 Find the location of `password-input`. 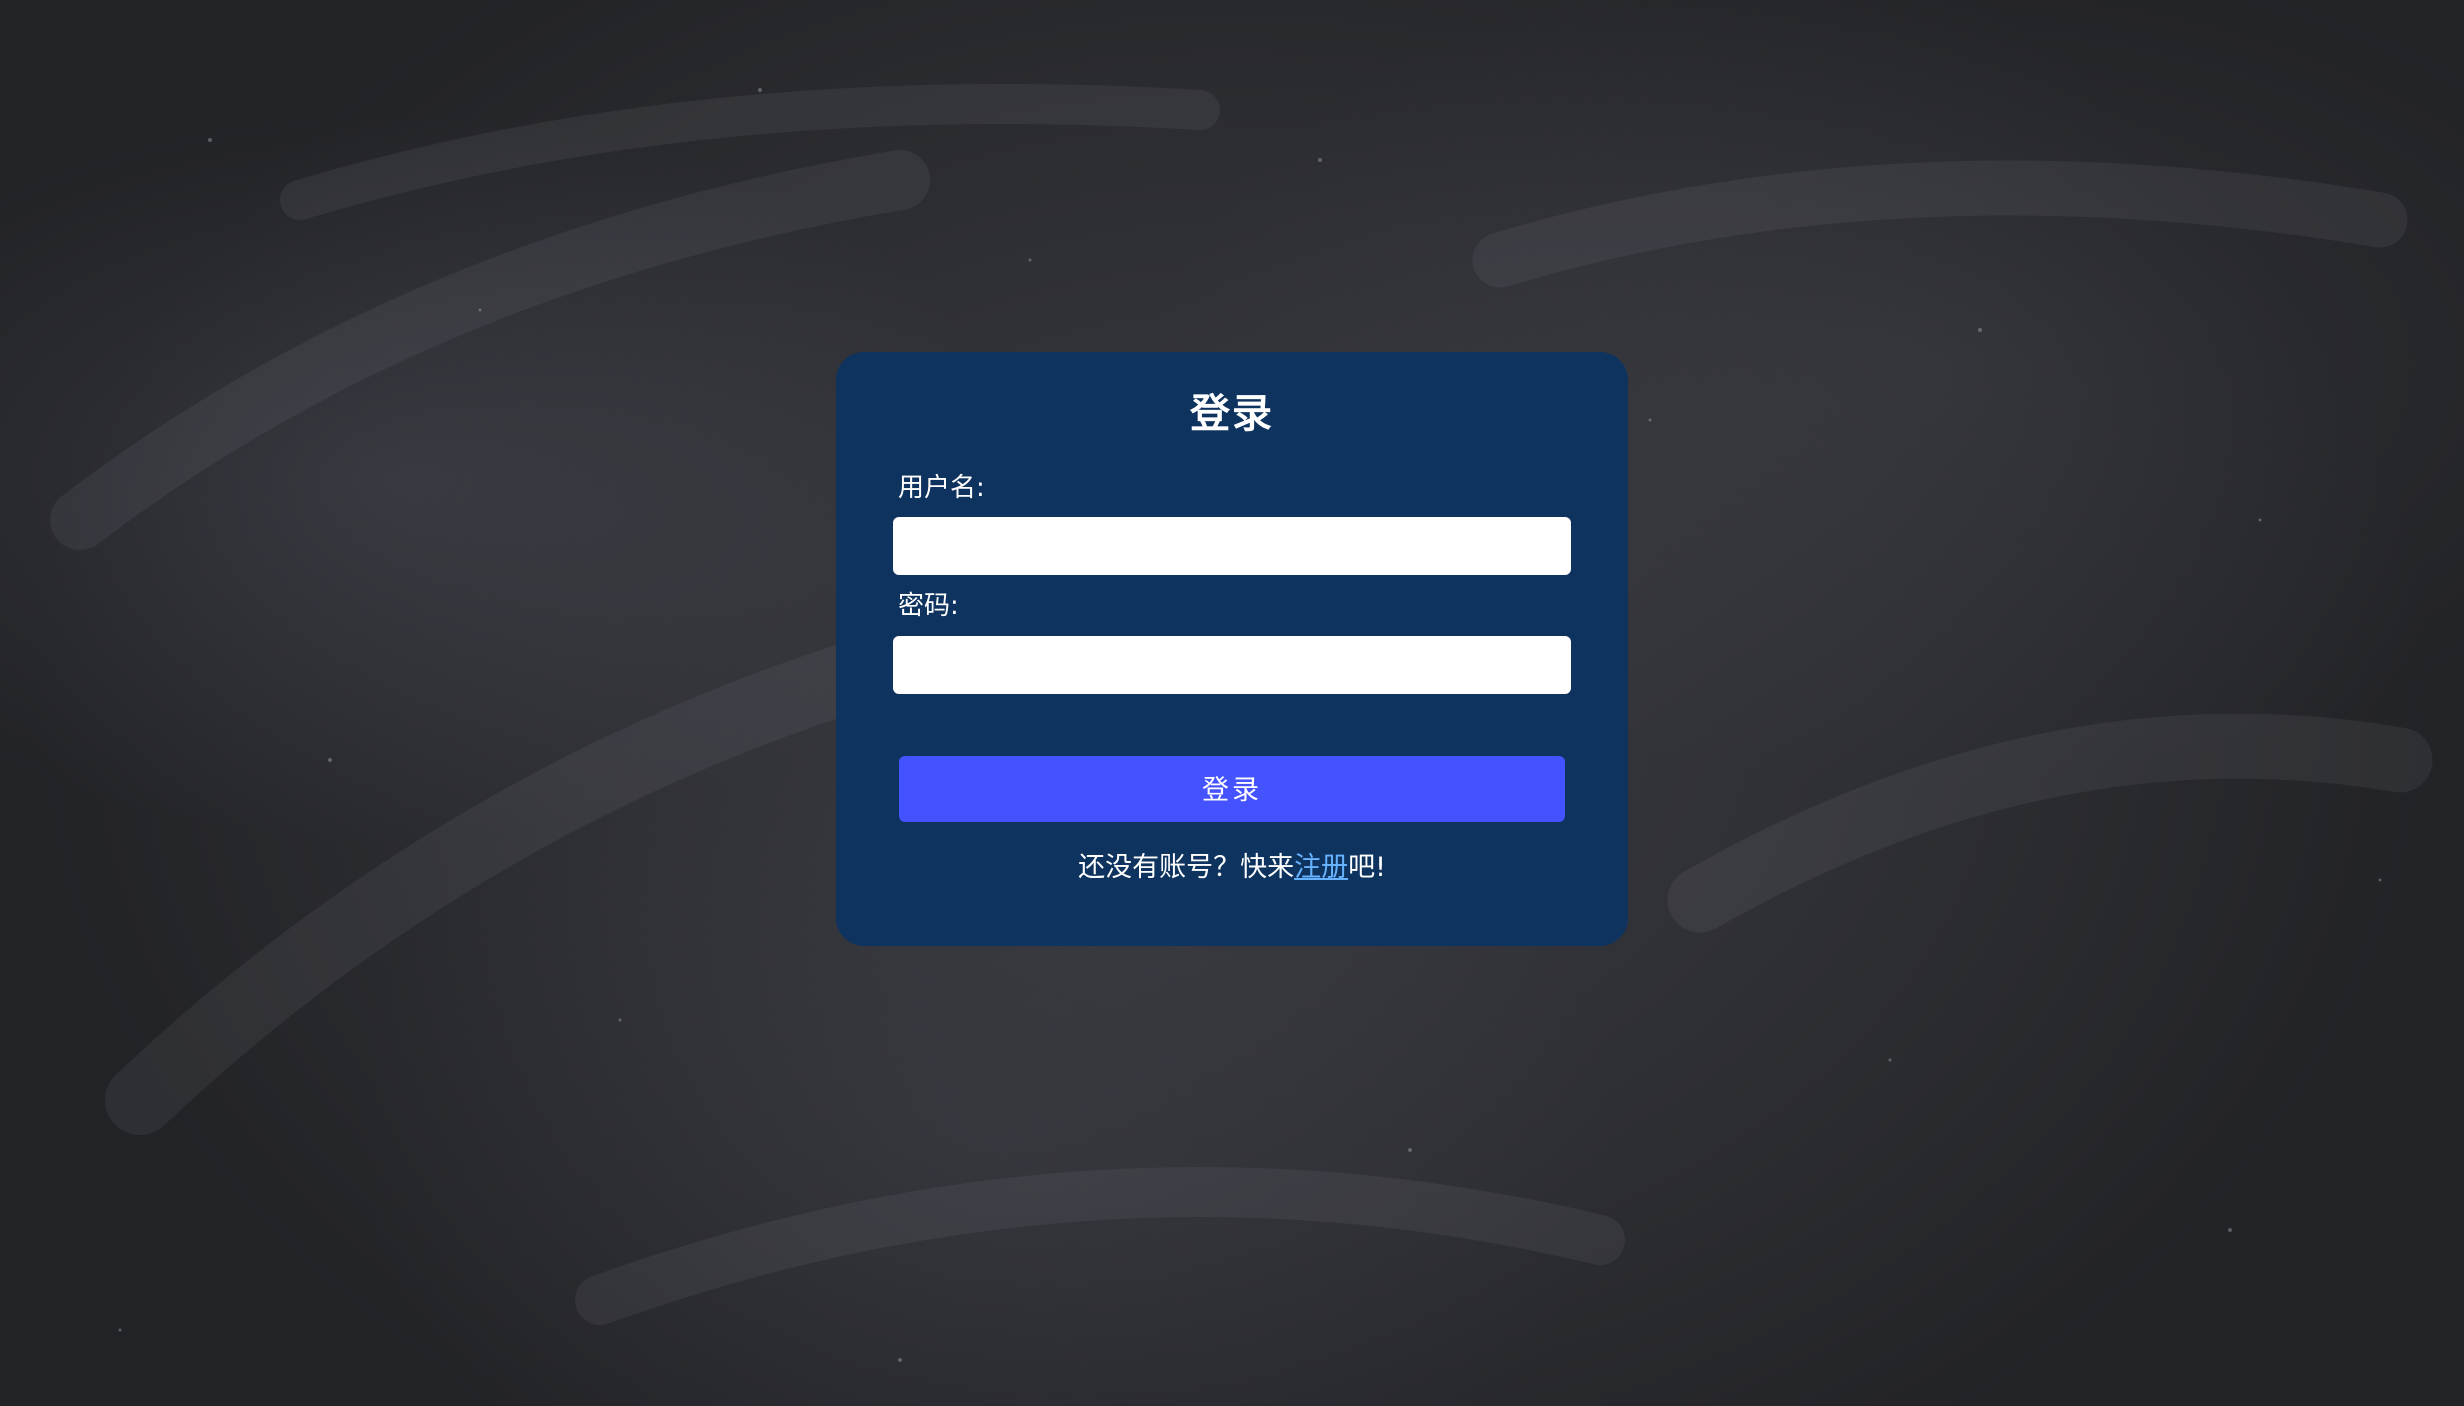

password-input is located at coordinates (1232, 665).